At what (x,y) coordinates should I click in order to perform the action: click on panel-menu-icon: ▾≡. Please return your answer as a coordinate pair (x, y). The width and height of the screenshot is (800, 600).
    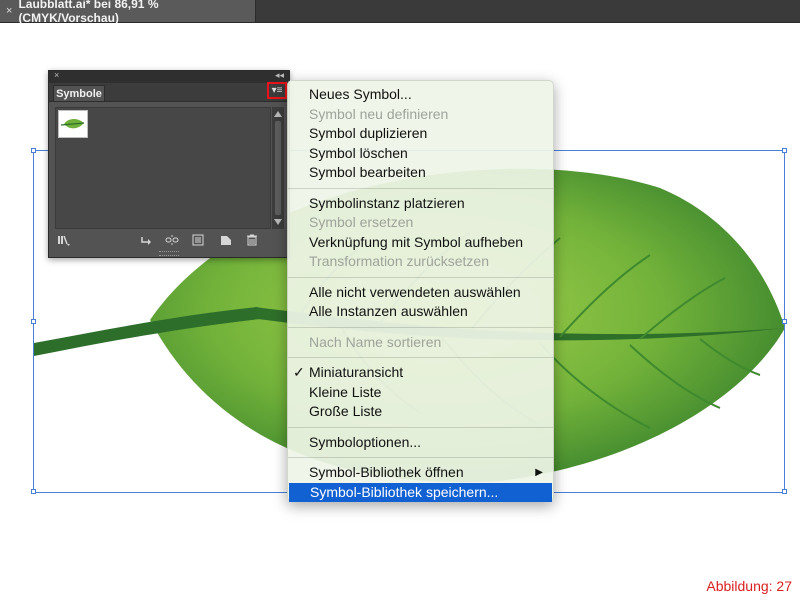
    Looking at the image, I should click on (277, 90).